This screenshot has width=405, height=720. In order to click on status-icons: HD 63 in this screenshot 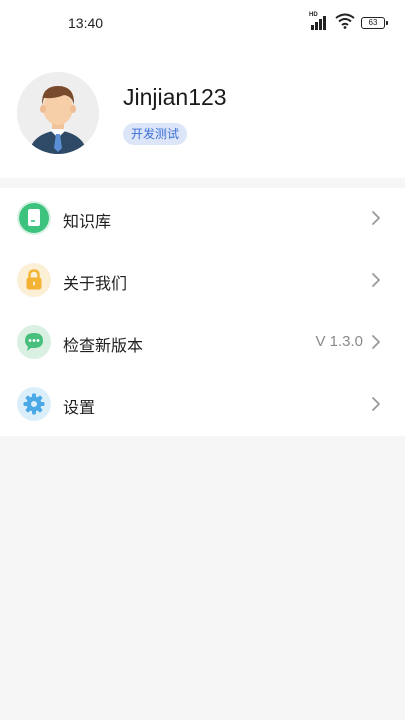, I will do `click(348, 22)`.